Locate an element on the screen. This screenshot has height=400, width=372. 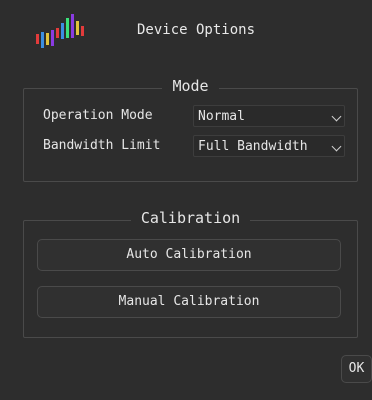
mode-group-title: Mode is located at coordinates (190, 86).